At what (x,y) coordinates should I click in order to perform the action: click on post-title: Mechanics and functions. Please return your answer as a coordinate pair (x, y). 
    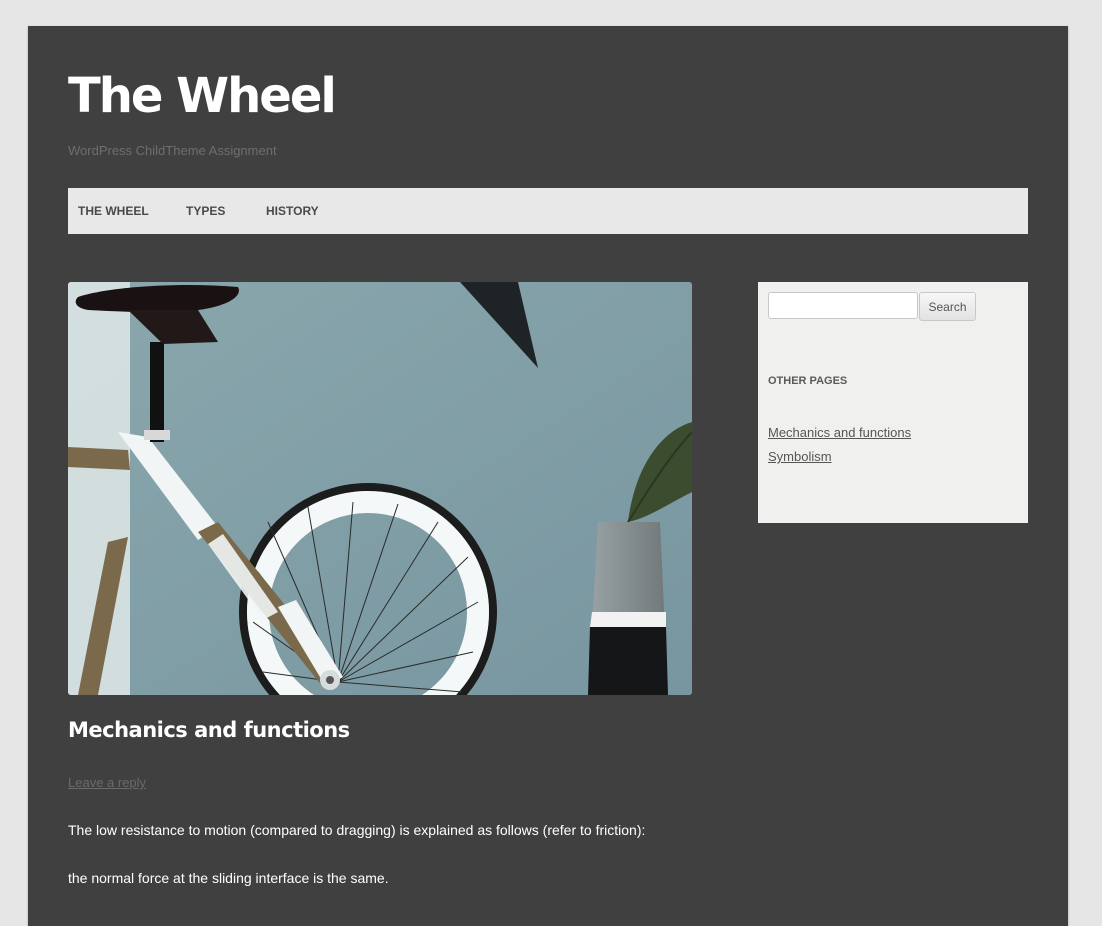
    Looking at the image, I should click on (209, 730).